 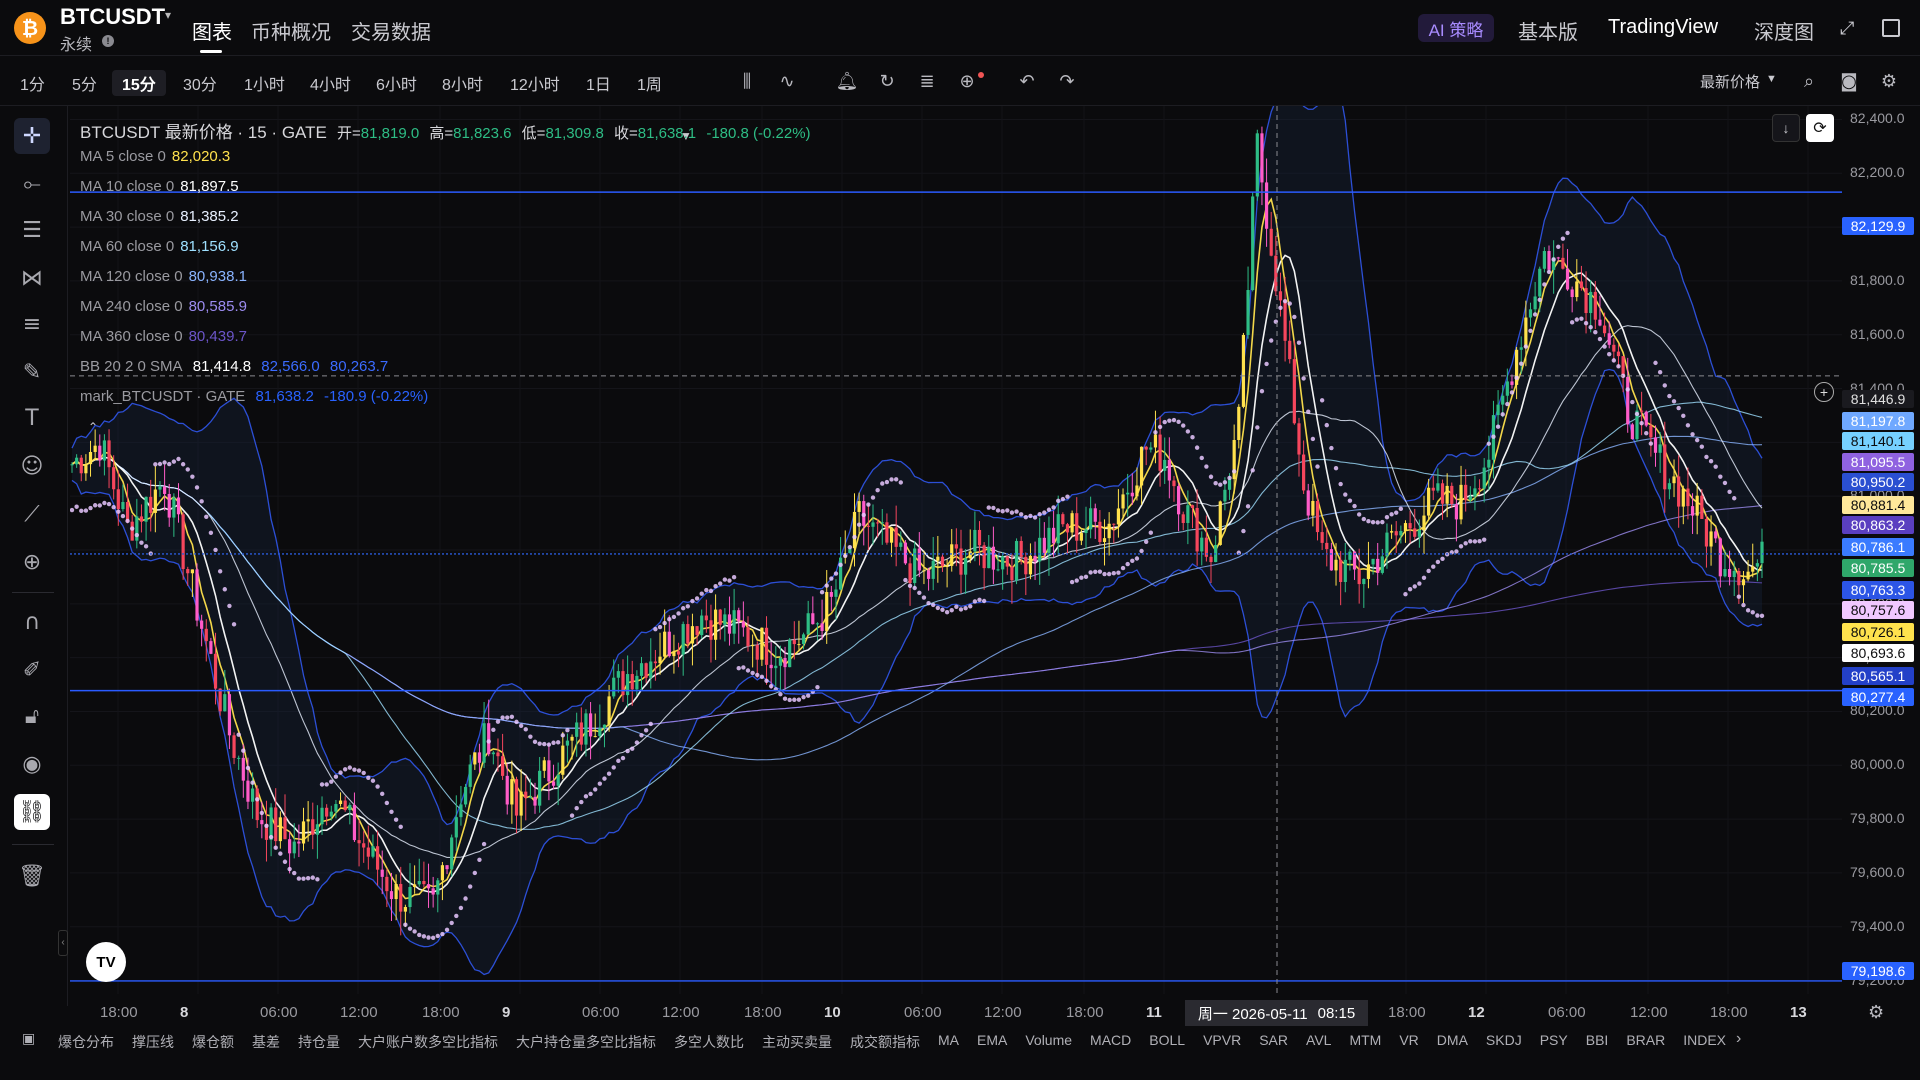 What do you see at coordinates (106, 962) in the screenshot?
I see `tradingview-logo: TV` at bounding box center [106, 962].